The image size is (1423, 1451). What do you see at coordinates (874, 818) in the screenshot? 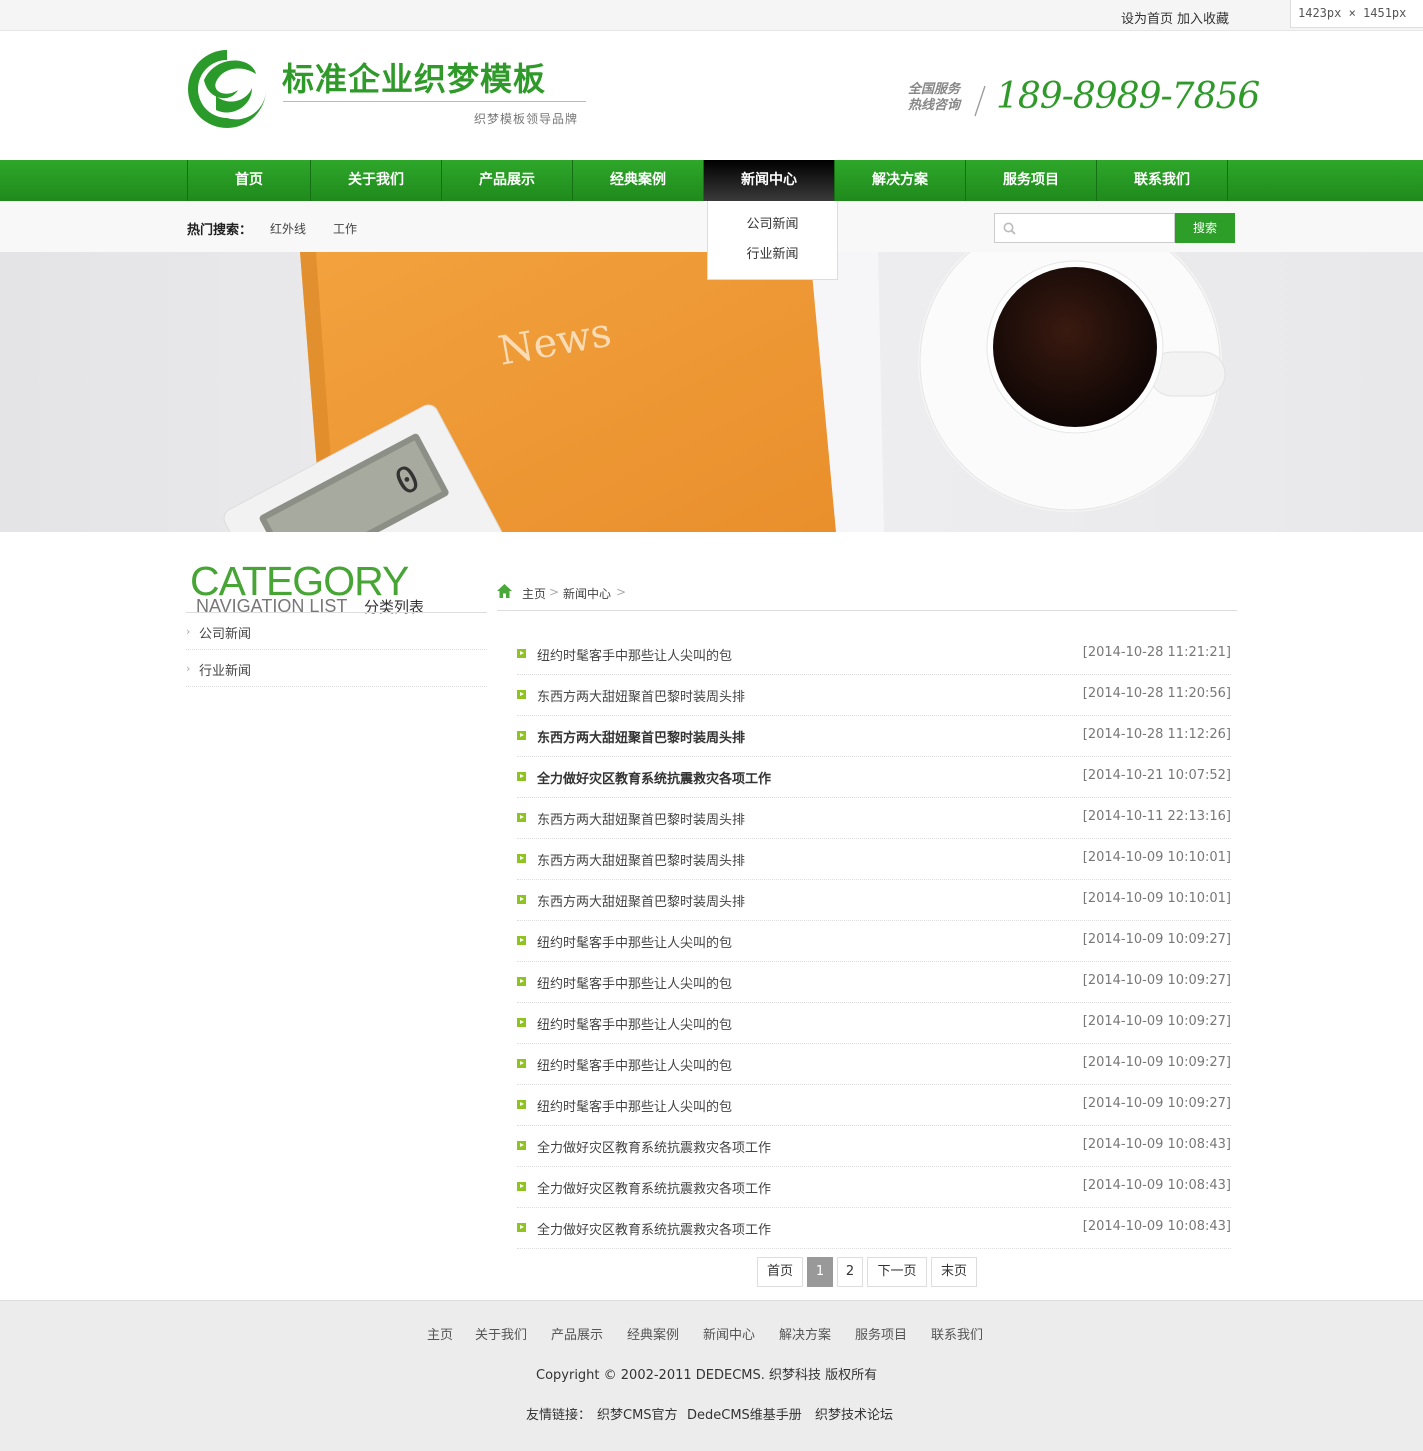
I see `news-row: 东西方两大甜妞聚首巴黎时装周头排 [2014-10-11 22:13:16]` at bounding box center [874, 818].